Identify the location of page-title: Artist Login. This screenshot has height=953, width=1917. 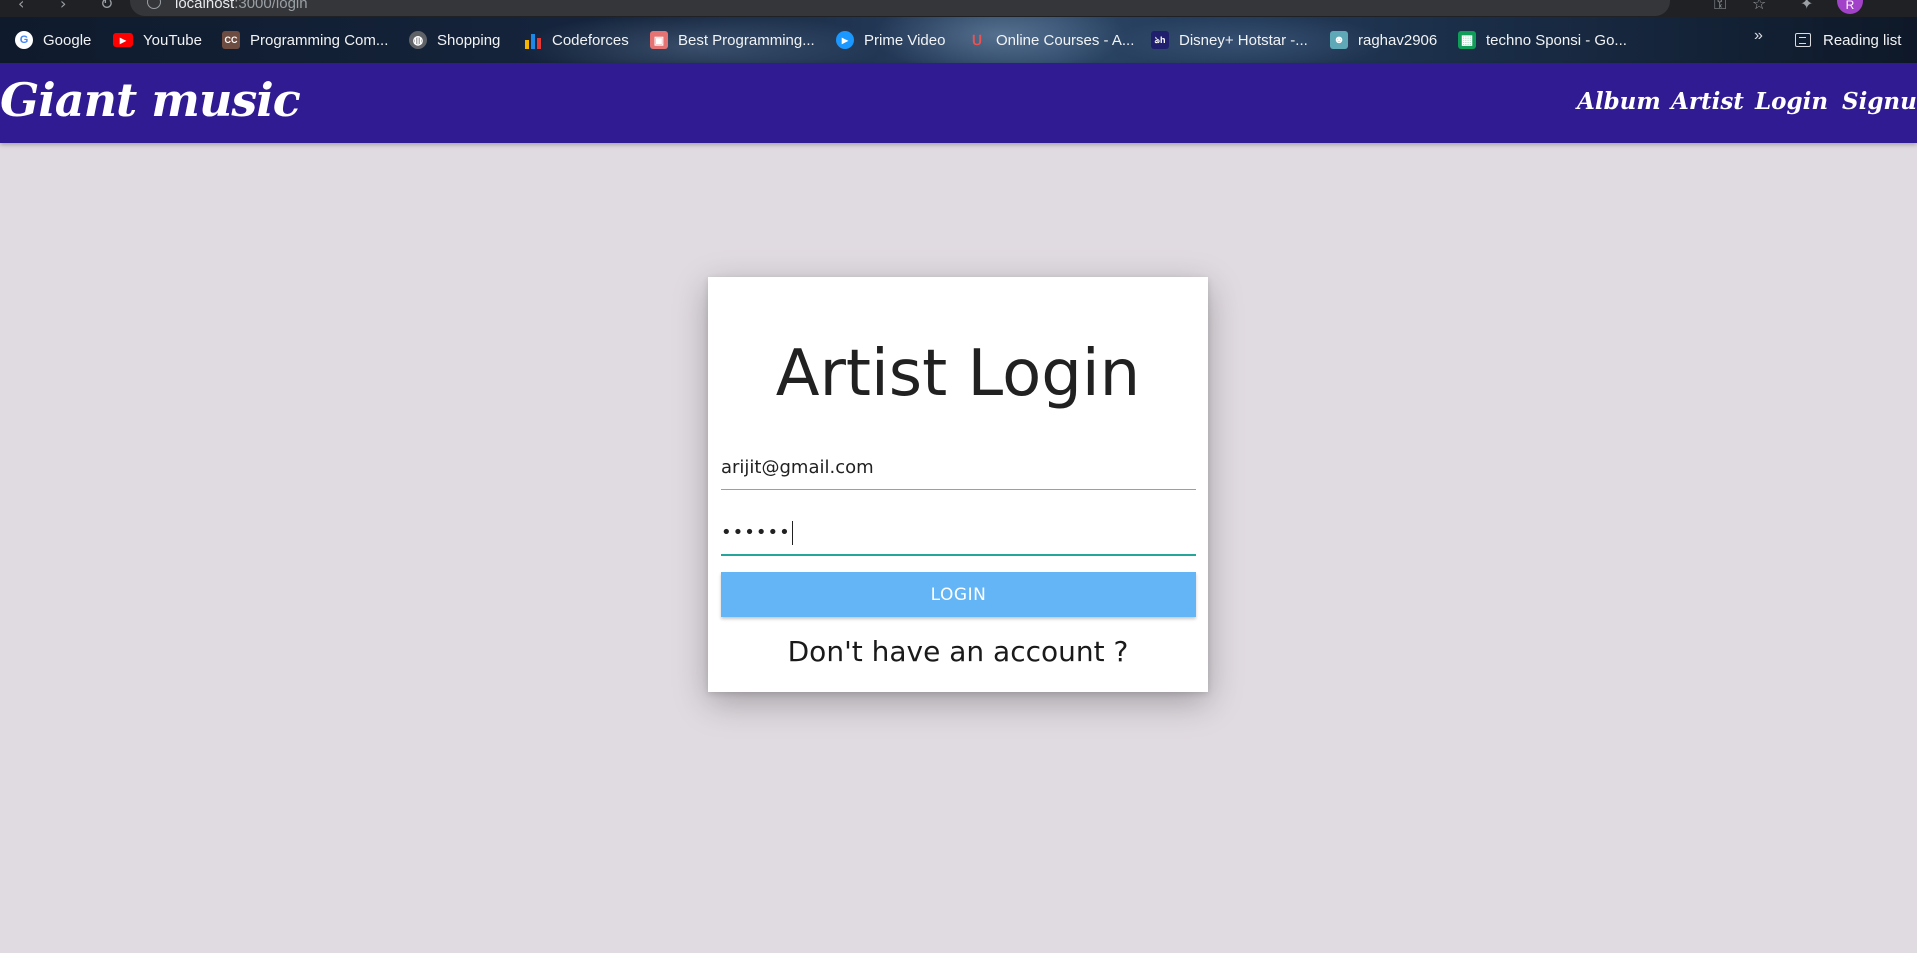
(958, 374).